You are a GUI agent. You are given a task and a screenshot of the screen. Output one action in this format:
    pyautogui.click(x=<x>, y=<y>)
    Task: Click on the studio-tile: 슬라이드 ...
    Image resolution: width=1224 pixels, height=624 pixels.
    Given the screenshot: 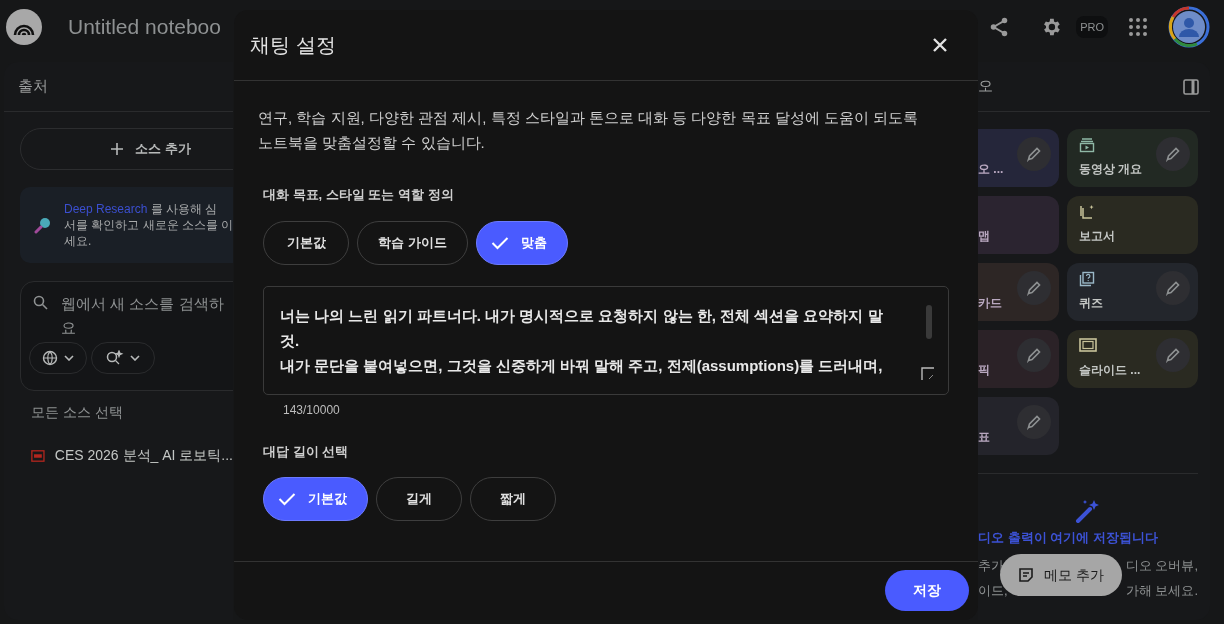 What is the action you would take?
    pyautogui.click(x=1132, y=359)
    